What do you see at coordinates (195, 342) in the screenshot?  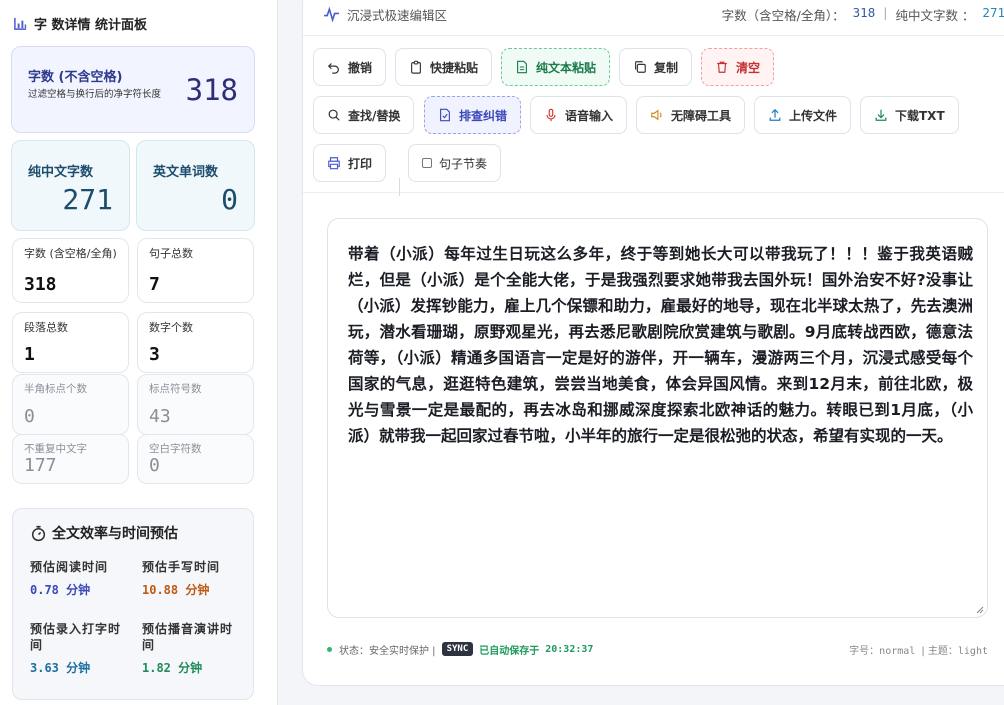 I see `stat-card: 数字个数 3` at bounding box center [195, 342].